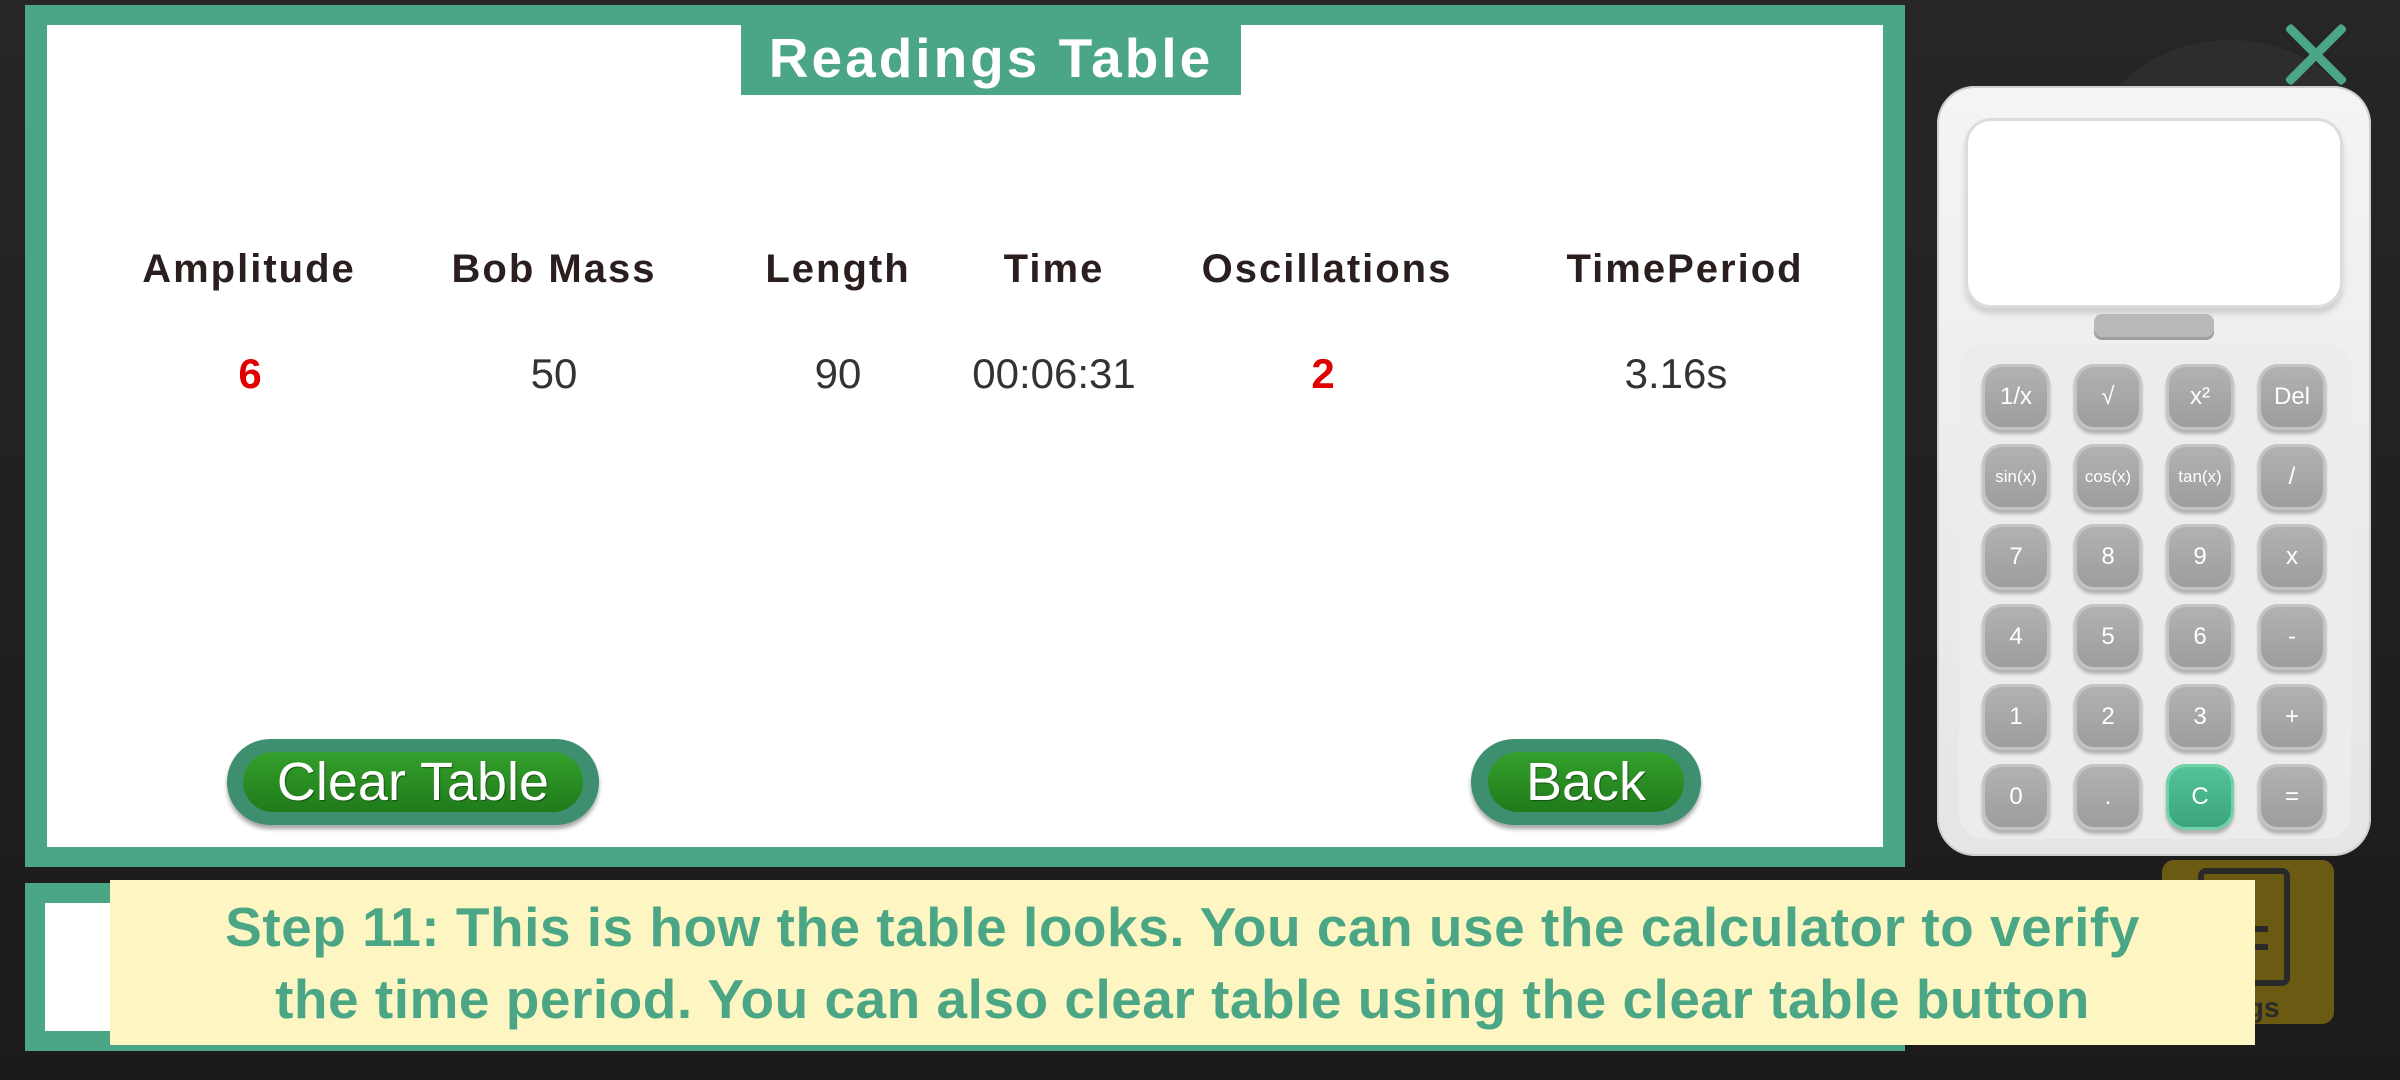  What do you see at coordinates (2108, 717) in the screenshot?
I see `key-2: 2` at bounding box center [2108, 717].